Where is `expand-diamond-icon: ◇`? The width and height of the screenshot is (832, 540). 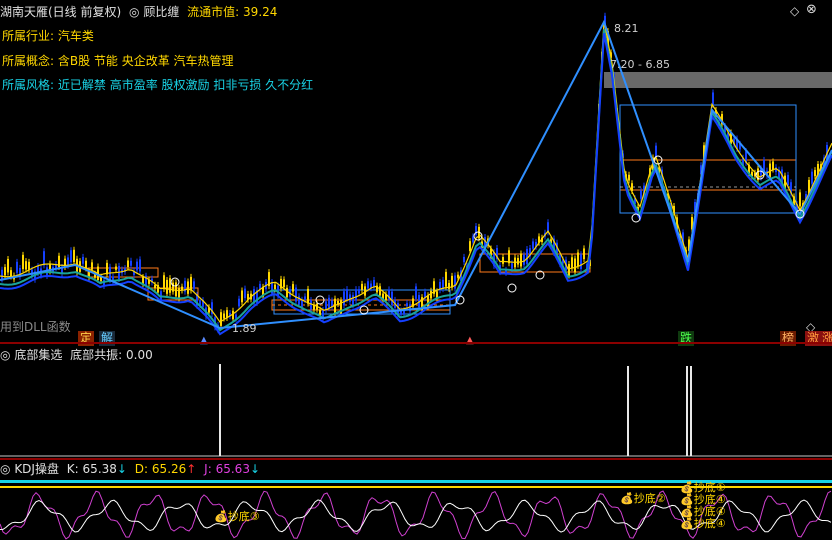
expand-diamond-icon: ◇ is located at coordinates (794, 11).